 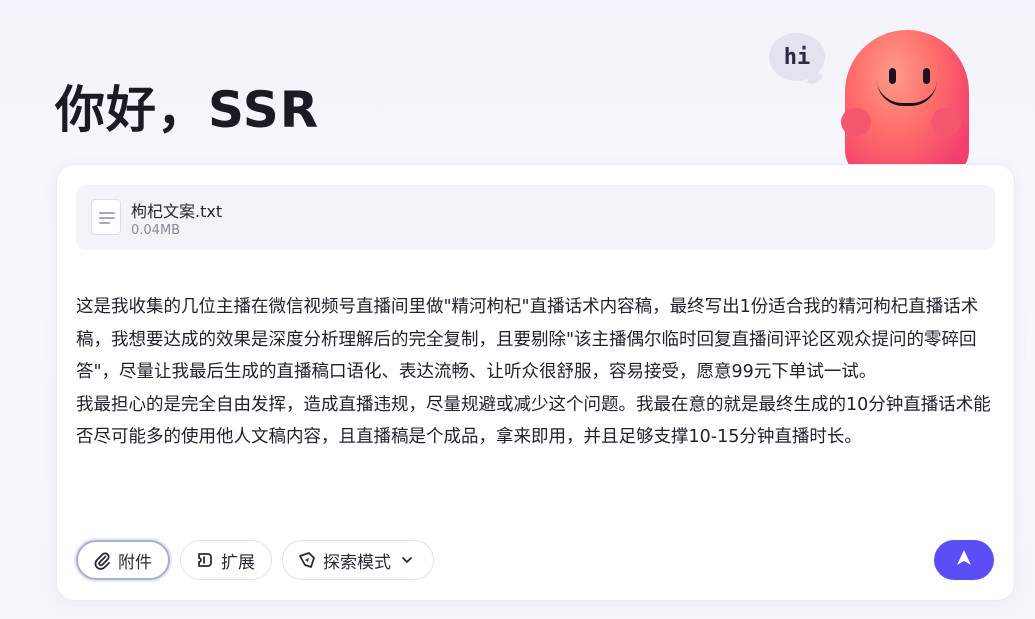 I want to click on mascot-character, so click(x=905, y=105).